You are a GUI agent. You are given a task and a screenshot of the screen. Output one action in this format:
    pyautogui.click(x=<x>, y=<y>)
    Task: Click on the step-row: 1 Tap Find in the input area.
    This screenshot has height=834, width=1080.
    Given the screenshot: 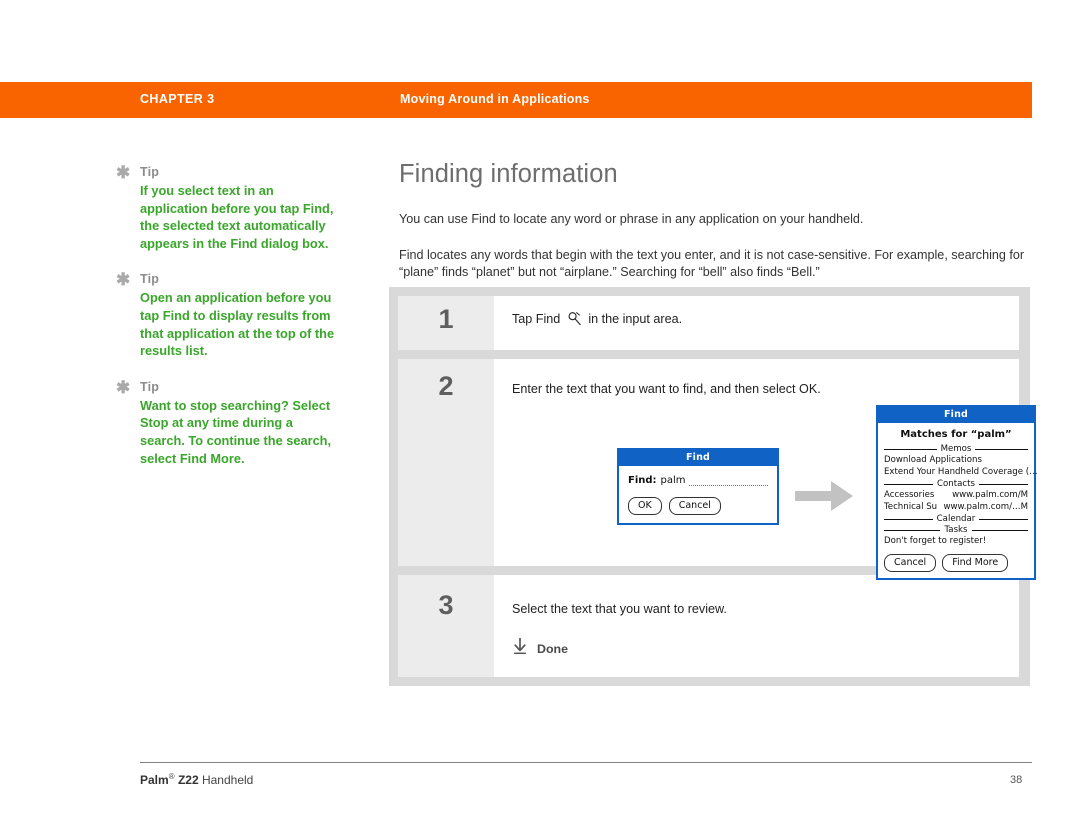 What is the action you would take?
    pyautogui.click(x=708, y=323)
    